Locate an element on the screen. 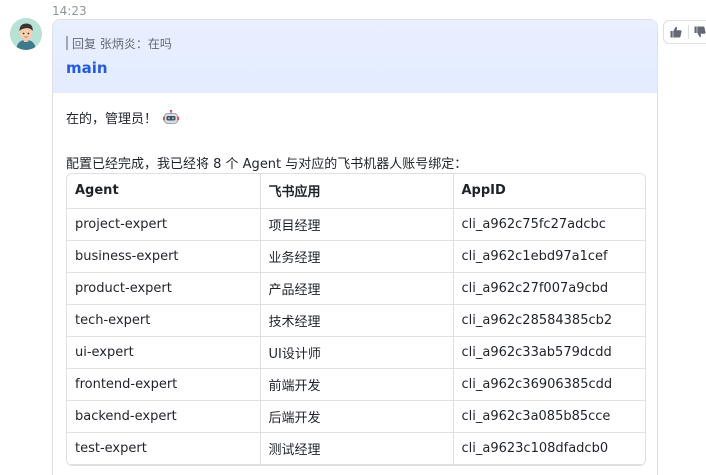  app-cell: 后端开发 is located at coordinates (357, 416).